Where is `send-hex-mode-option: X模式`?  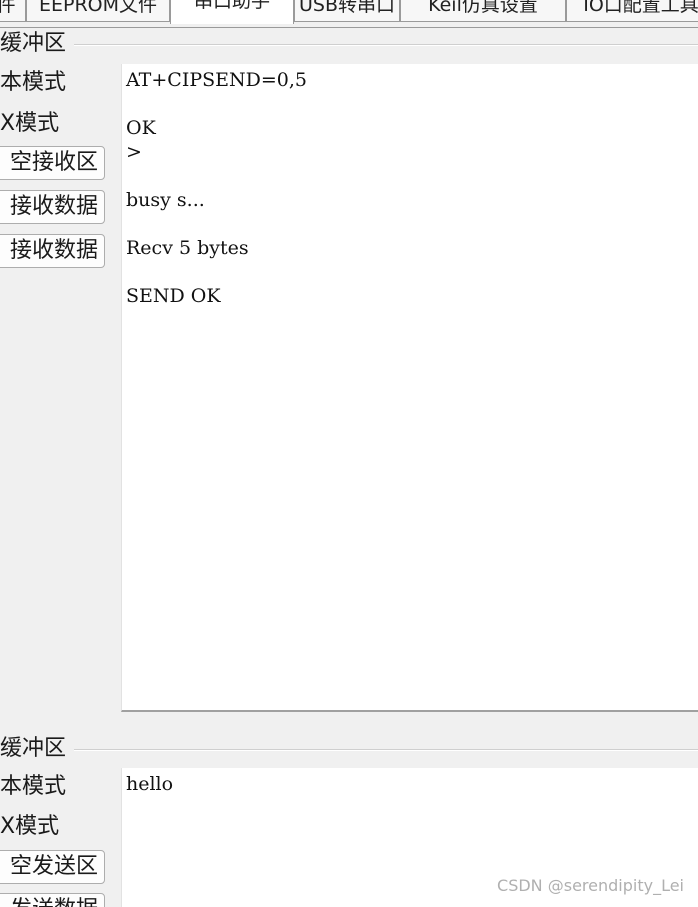 send-hex-mode-option: X模式 is located at coordinates (29, 827).